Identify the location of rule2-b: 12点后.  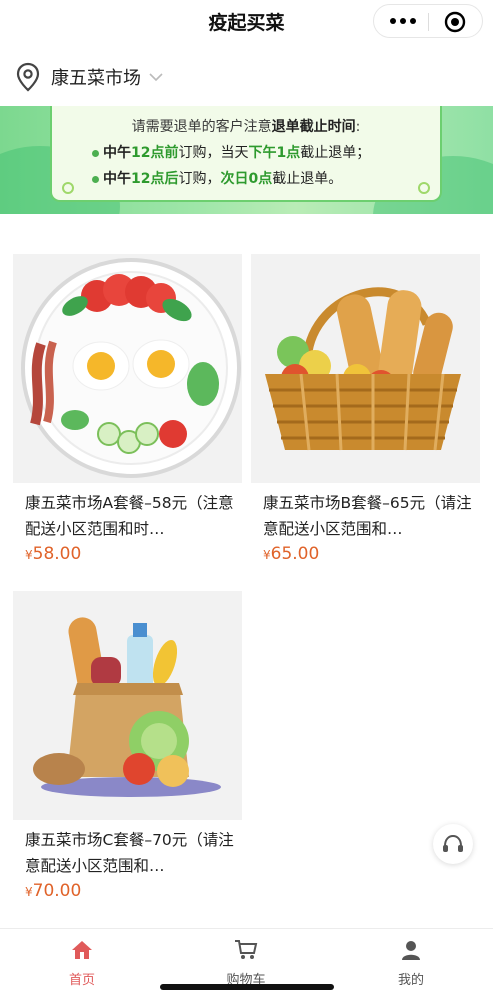
(155, 179).